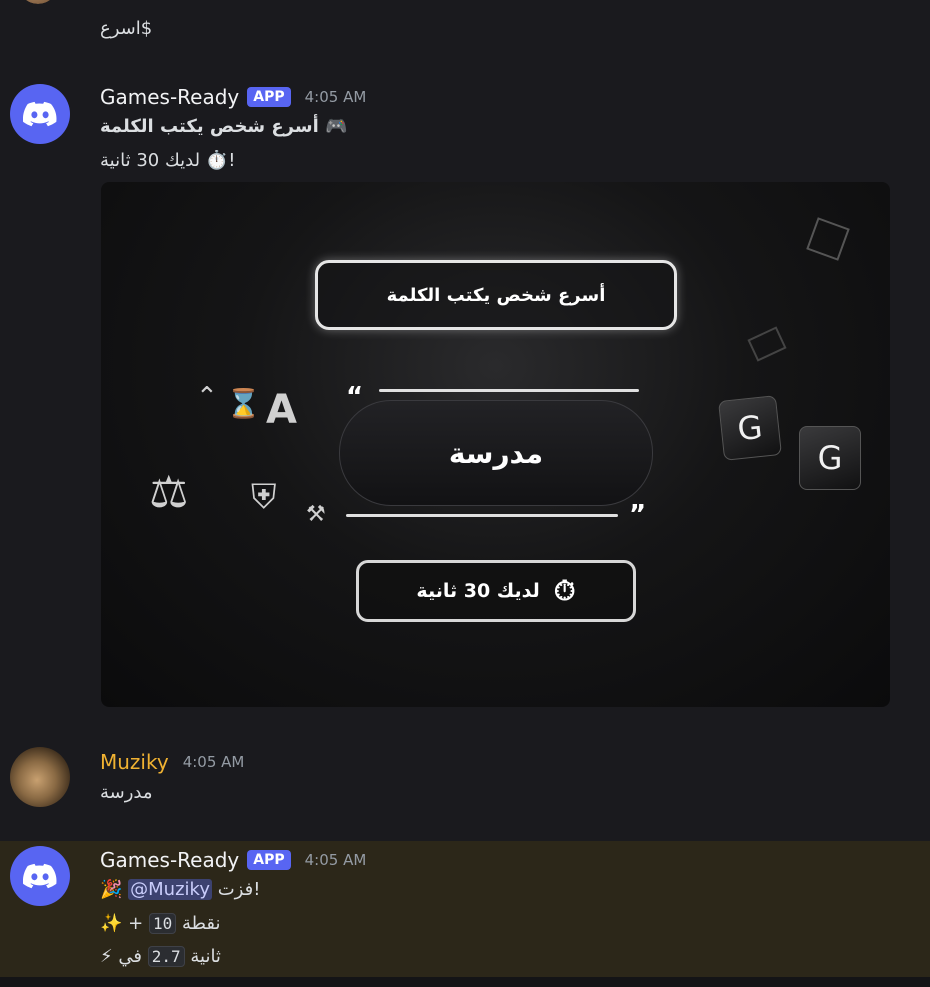 The height and width of the screenshot is (987, 930). What do you see at coordinates (166, 956) in the screenshot?
I see `seconds-value: 2.7` at bounding box center [166, 956].